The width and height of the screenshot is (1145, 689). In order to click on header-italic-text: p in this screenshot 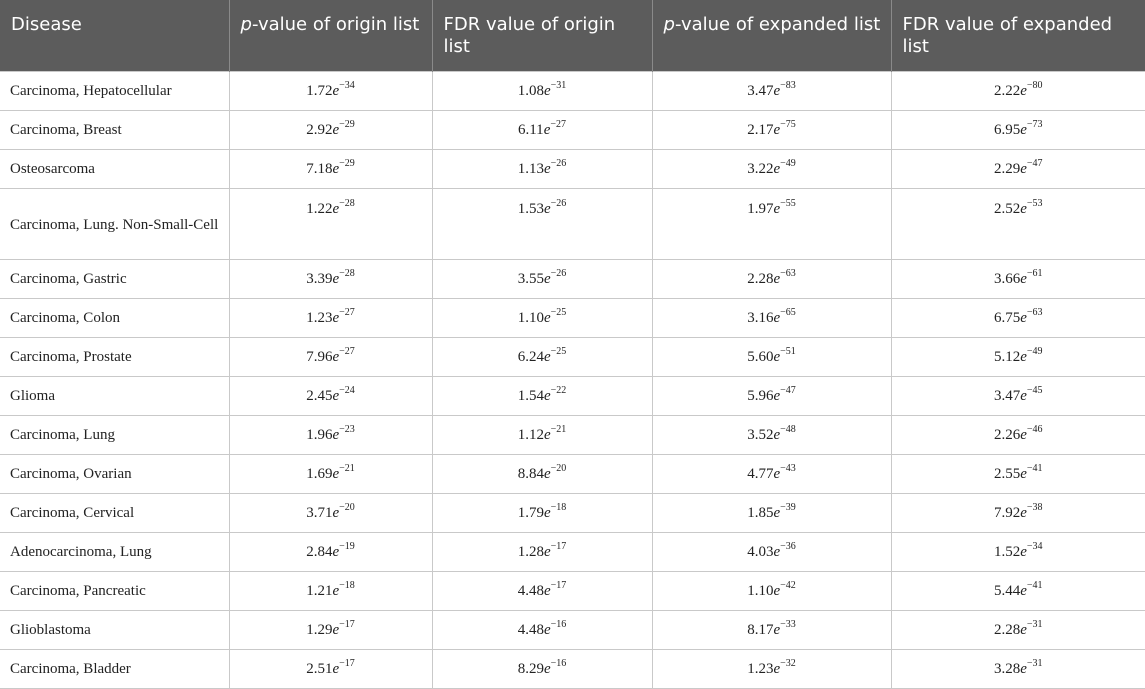, I will do `click(246, 24)`.